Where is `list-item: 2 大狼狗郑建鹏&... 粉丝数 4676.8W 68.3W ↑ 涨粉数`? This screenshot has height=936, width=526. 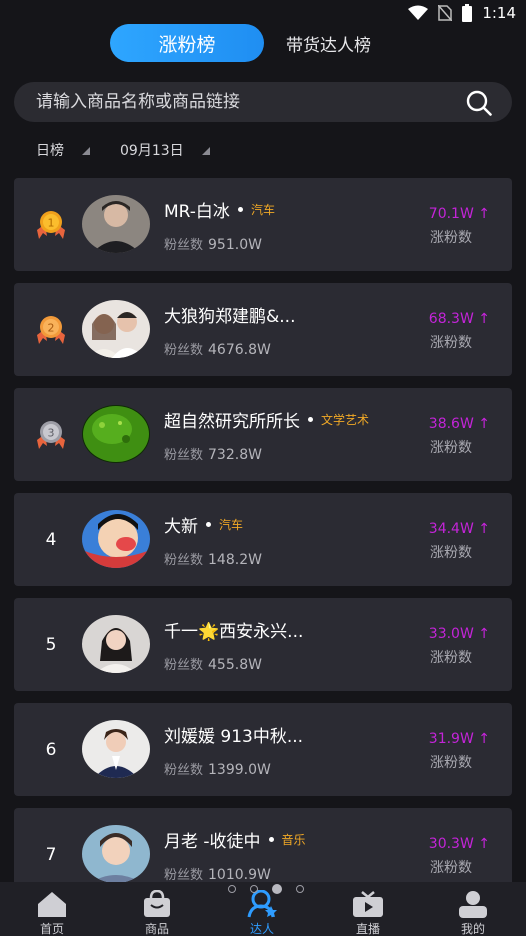
list-item: 2 大狼狗郑建鹏&... 粉丝数 4676.8W 68.3W ↑ 涨粉数 is located at coordinates (263, 329).